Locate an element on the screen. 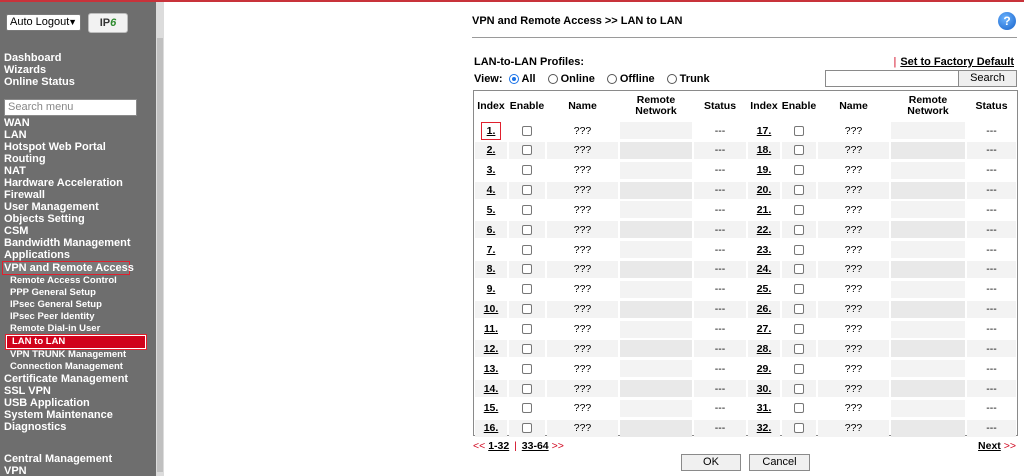  profile-index-link: 26. is located at coordinates (764, 309).